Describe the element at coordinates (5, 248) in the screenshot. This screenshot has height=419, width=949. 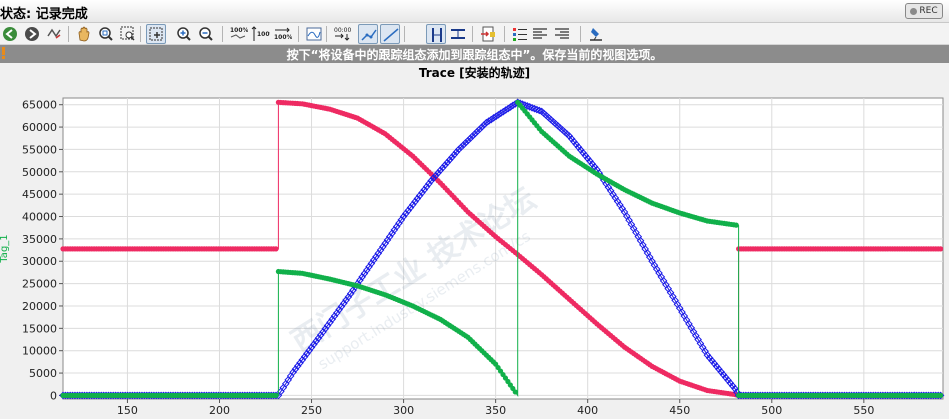
I see `y-axis-label: Tag_1` at that location.